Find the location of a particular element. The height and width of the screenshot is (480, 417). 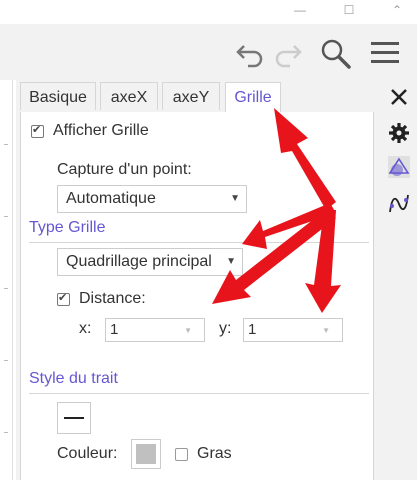

color-swatch-button is located at coordinates (146, 454).